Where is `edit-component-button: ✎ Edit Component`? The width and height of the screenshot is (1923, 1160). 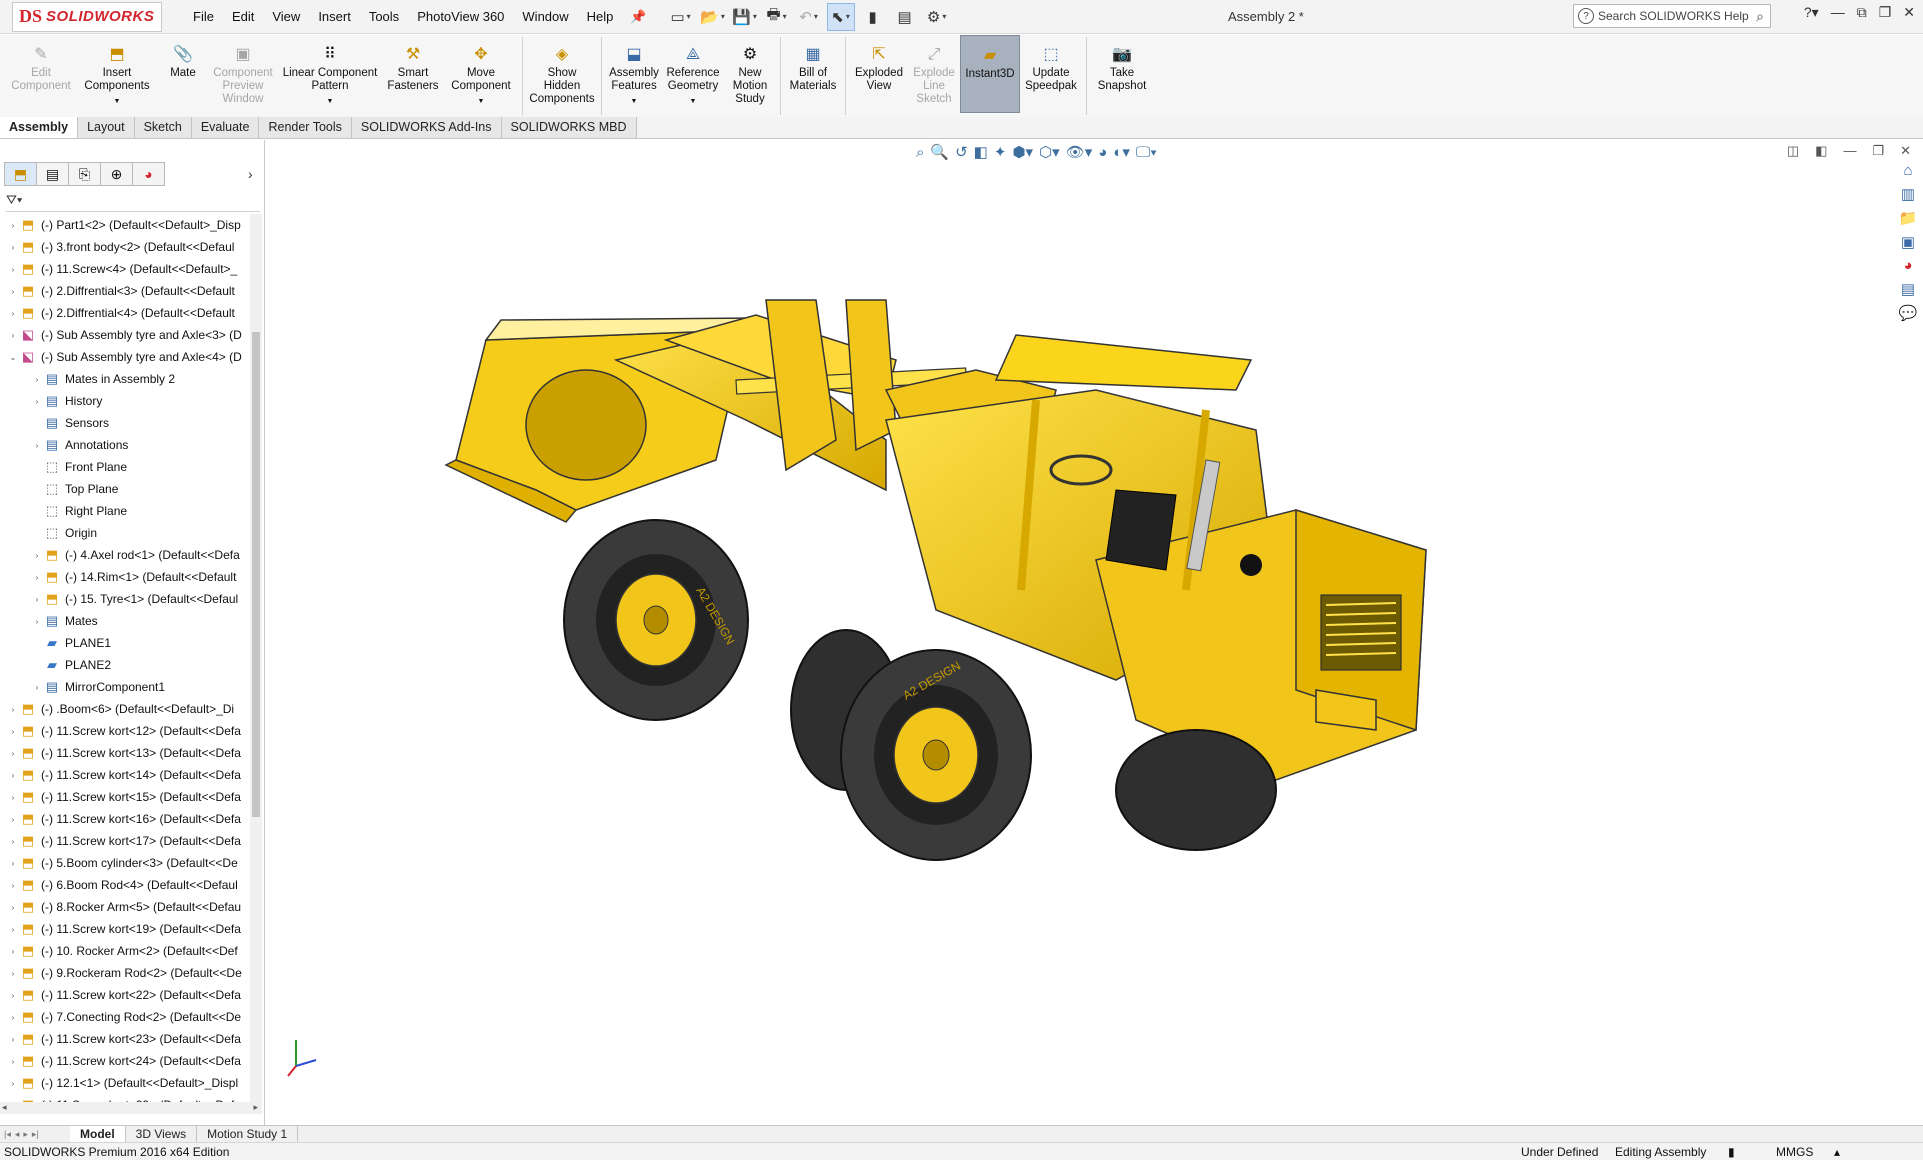
edit-component-button: ✎ Edit Component is located at coordinates (41, 64).